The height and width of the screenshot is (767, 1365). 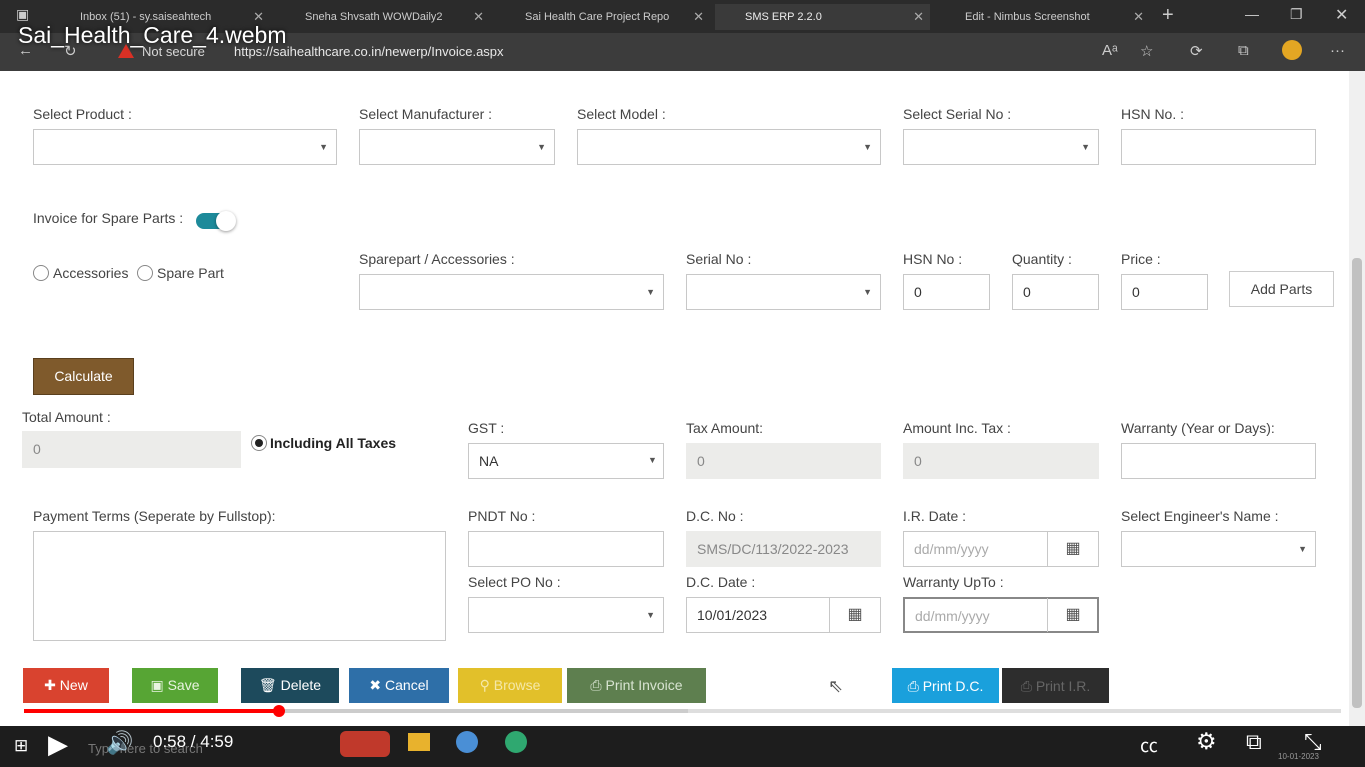 What do you see at coordinates (602, 17) in the screenshot?
I see `browser-tab-project: Sai Health Care Project Repo ✕` at bounding box center [602, 17].